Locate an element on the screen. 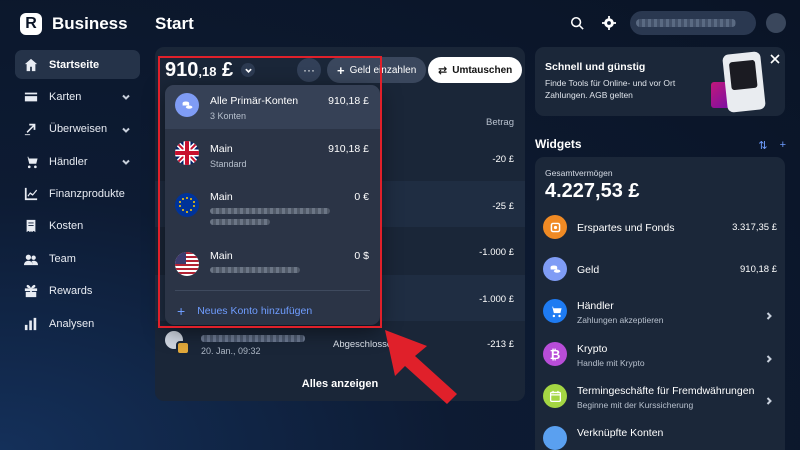 Image resolution: width=800 pixels, height=450 pixels. app-name: Business is located at coordinates (90, 23).